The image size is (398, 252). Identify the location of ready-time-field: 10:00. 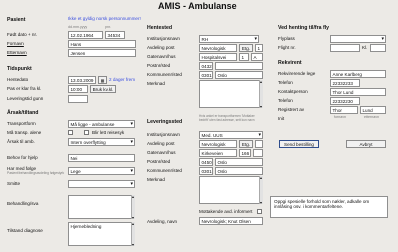
(78, 89).